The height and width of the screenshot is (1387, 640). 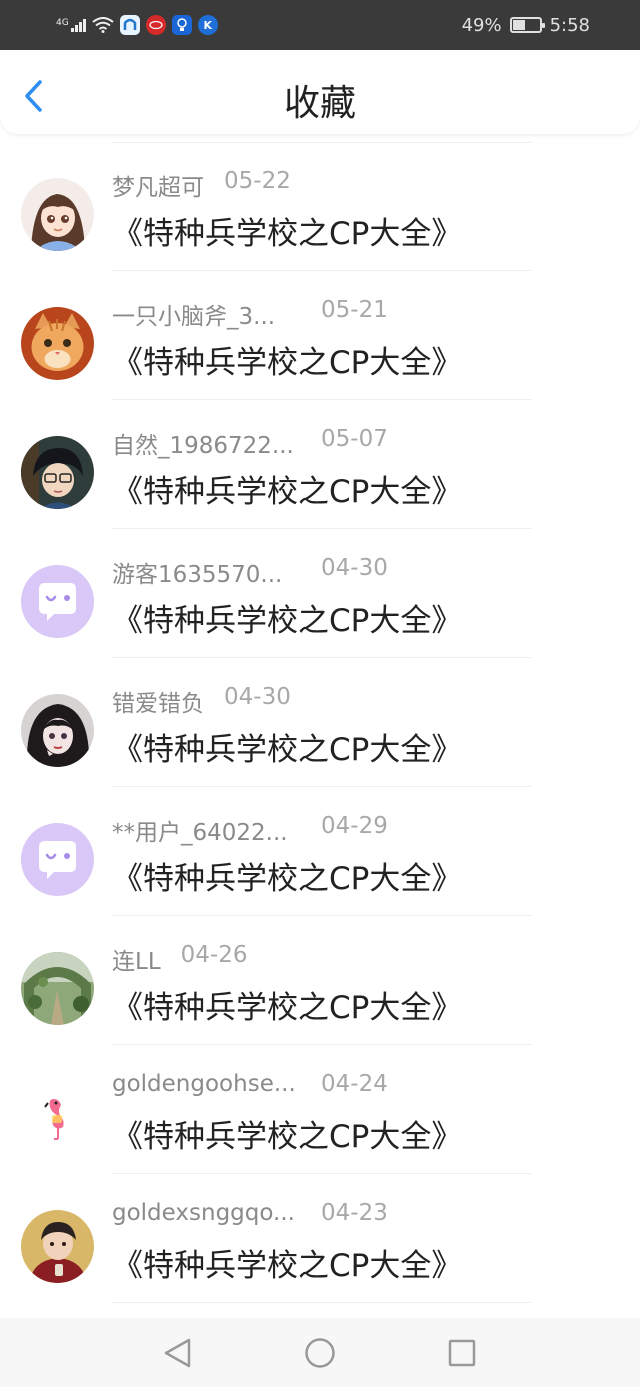 I want to click on favorite-item: **用户_64022... 04-29 《特种兵学校之CP大全》, so click(x=320, y=851).